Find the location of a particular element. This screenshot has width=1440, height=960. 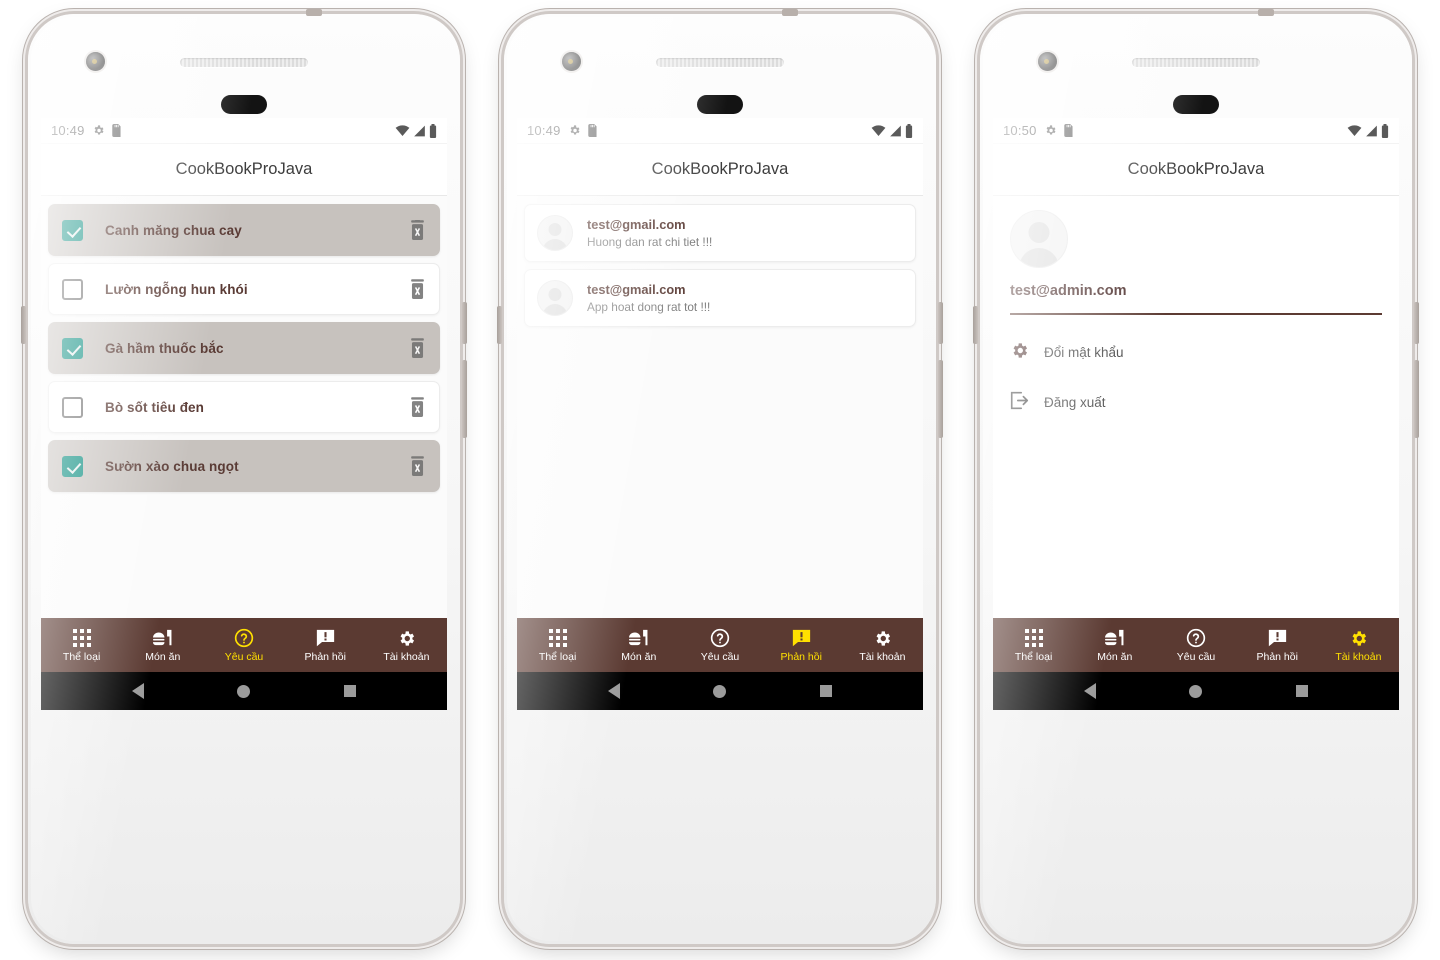

side-button-left is located at coordinates (975, 325).